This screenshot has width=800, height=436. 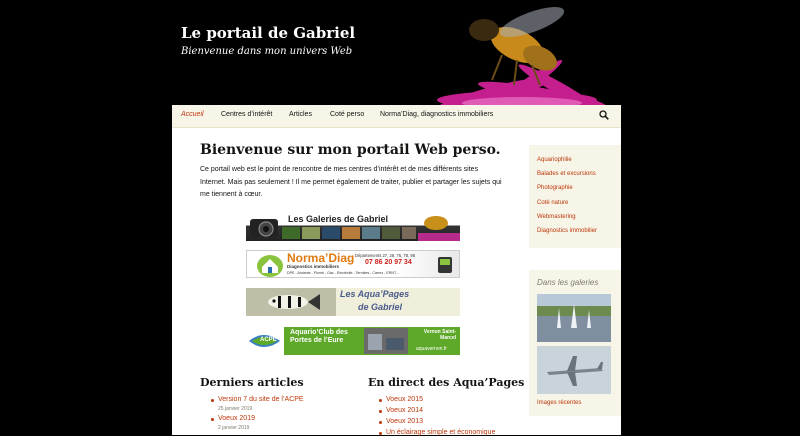 What do you see at coordinates (192, 114) in the screenshot?
I see `nav-item-accueil: Accueil` at bounding box center [192, 114].